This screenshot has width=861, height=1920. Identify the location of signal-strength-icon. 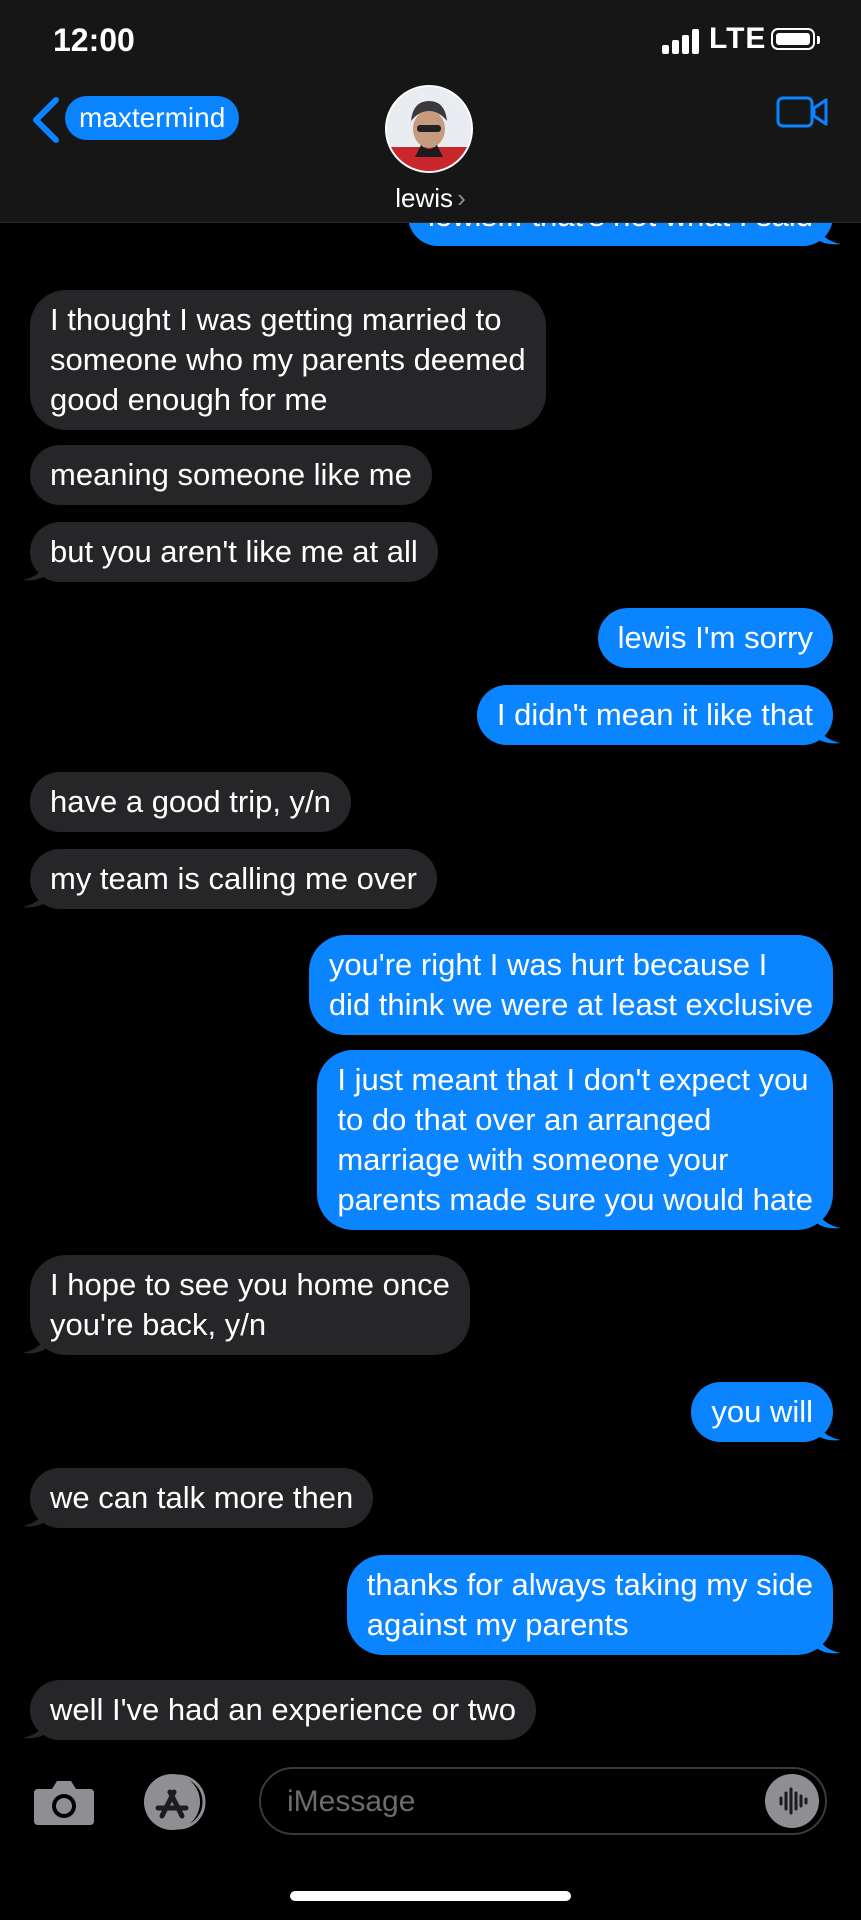
(681, 41).